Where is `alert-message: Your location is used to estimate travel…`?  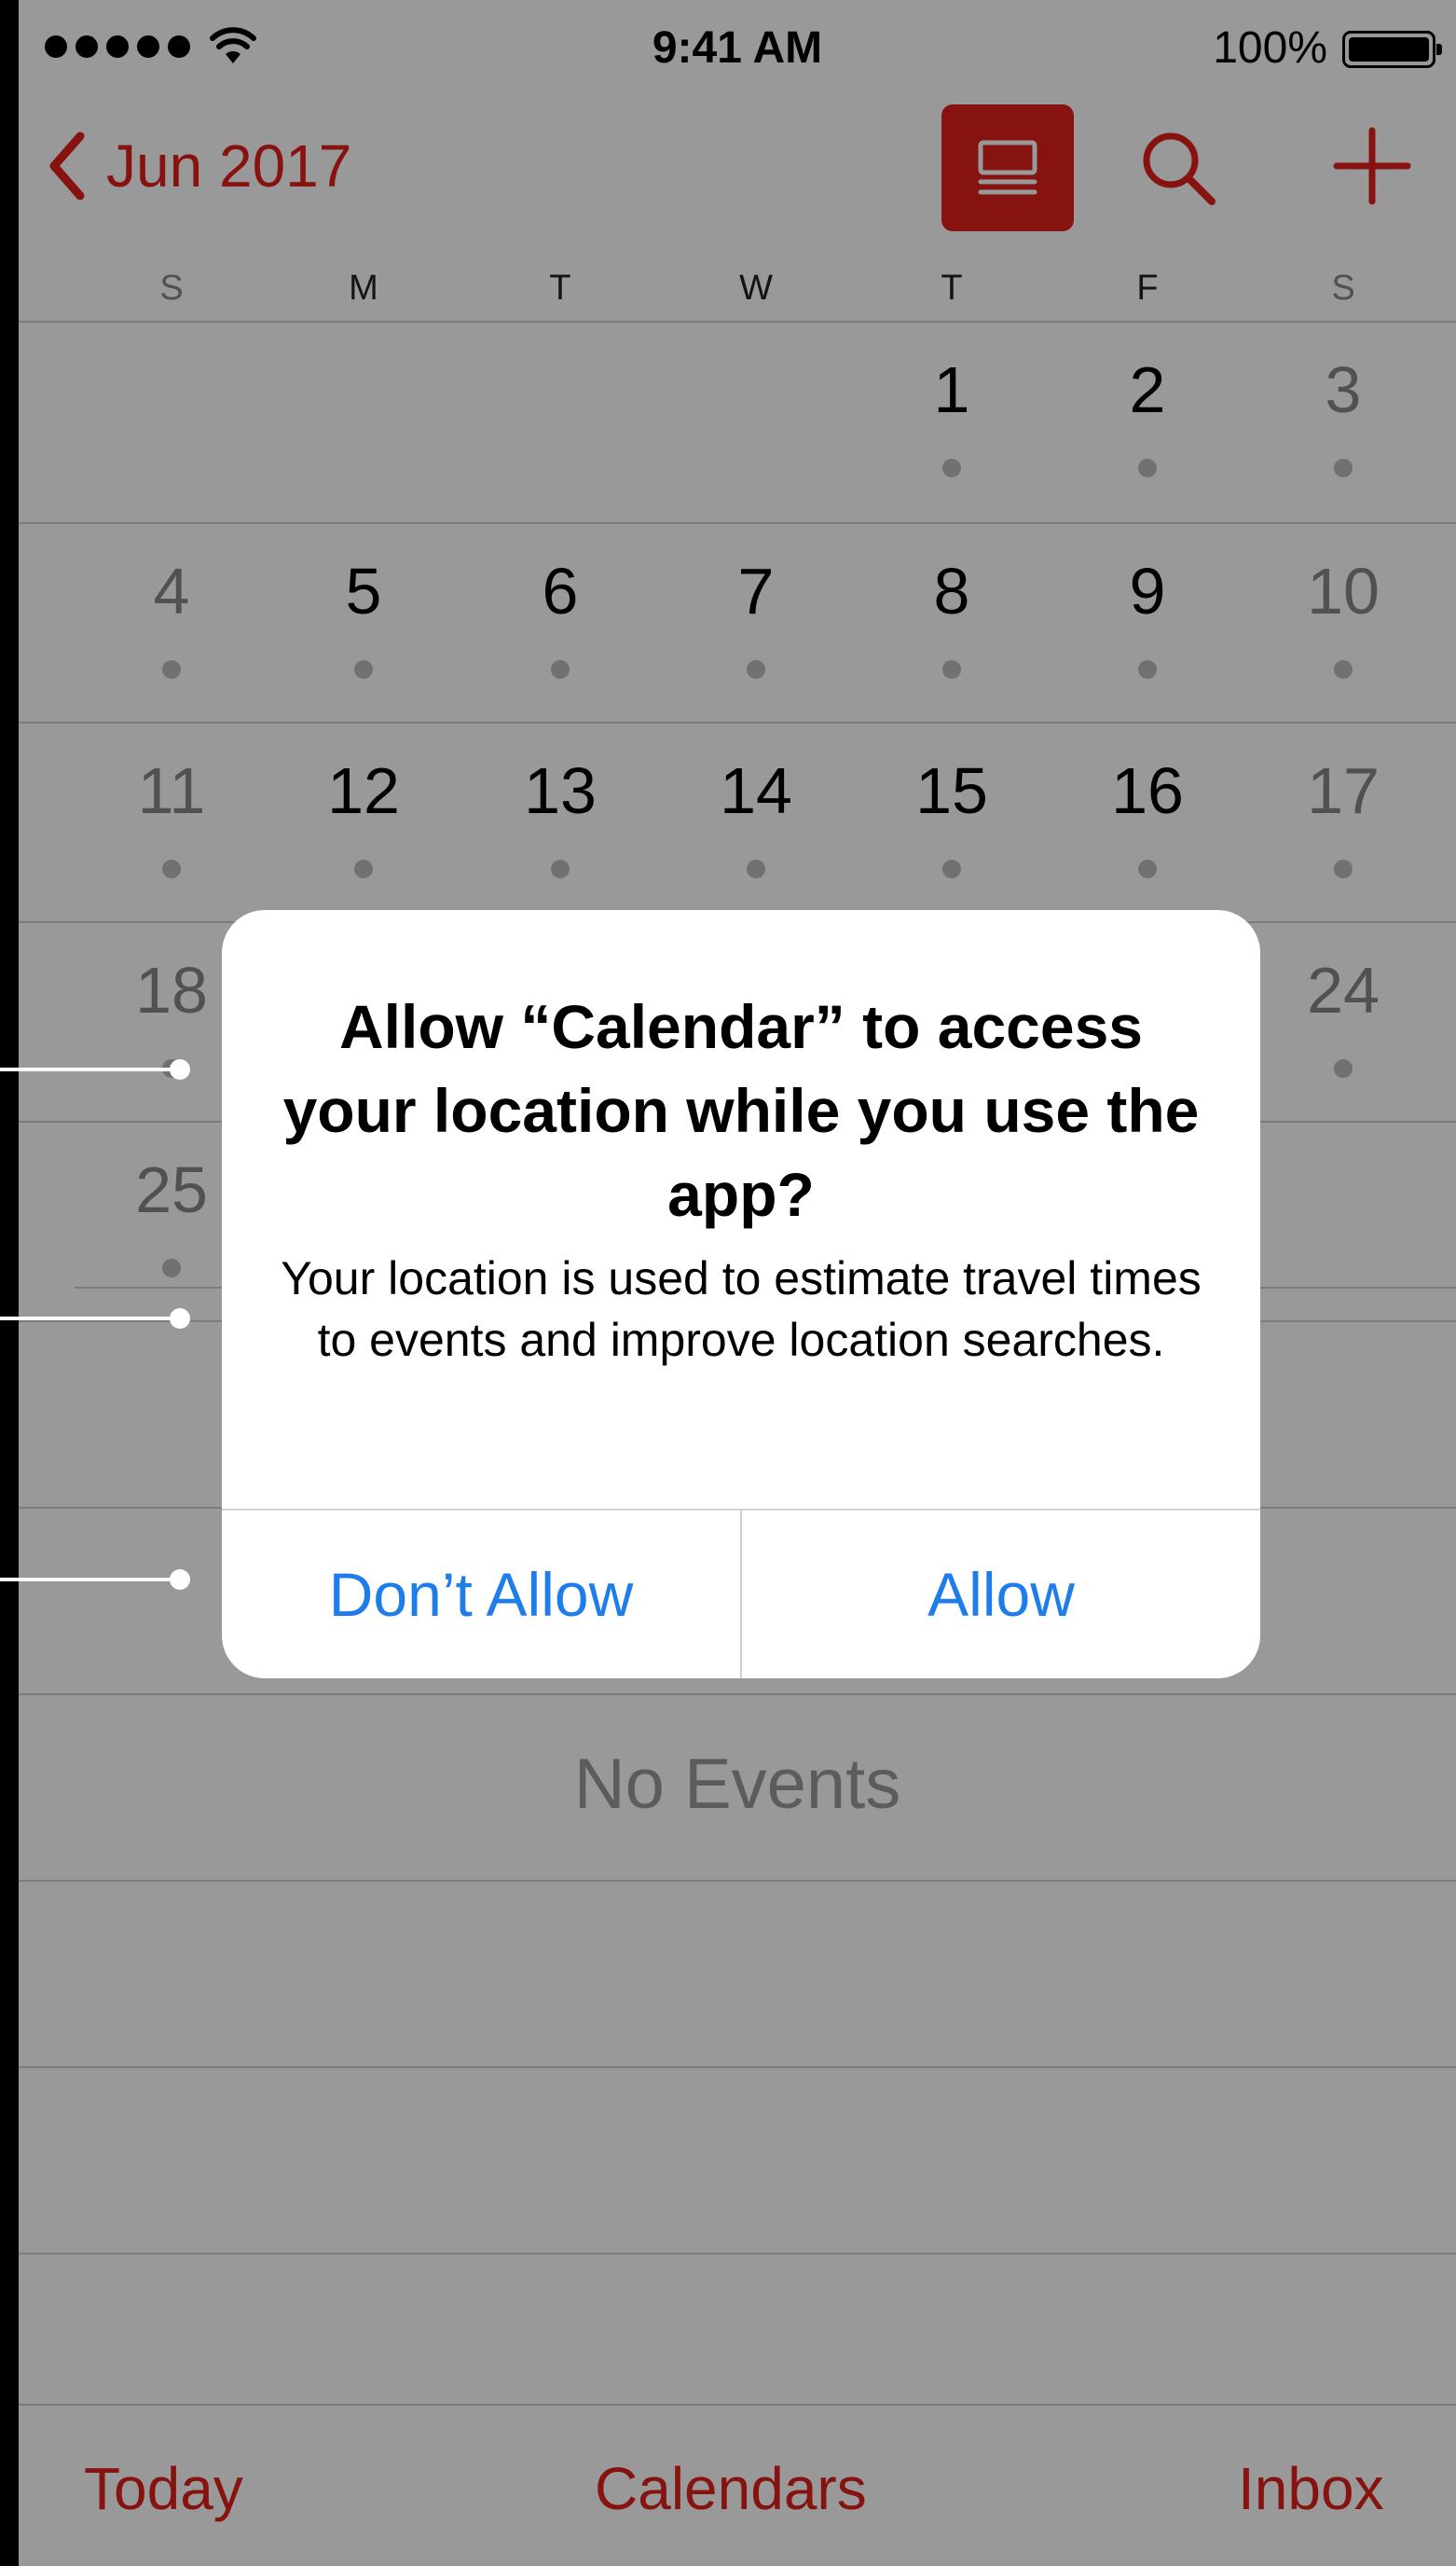 alert-message: Your location is used to estimate travel… is located at coordinates (741, 1309).